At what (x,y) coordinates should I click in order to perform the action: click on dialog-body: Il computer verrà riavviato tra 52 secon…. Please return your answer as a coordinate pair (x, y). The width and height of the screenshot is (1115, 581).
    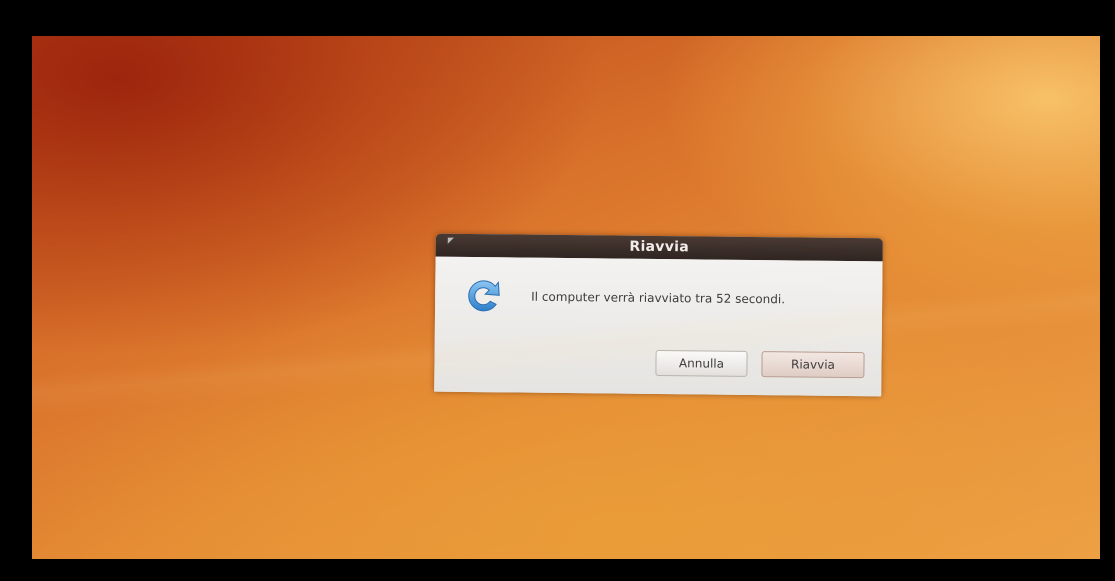
    Looking at the image, I should click on (658, 326).